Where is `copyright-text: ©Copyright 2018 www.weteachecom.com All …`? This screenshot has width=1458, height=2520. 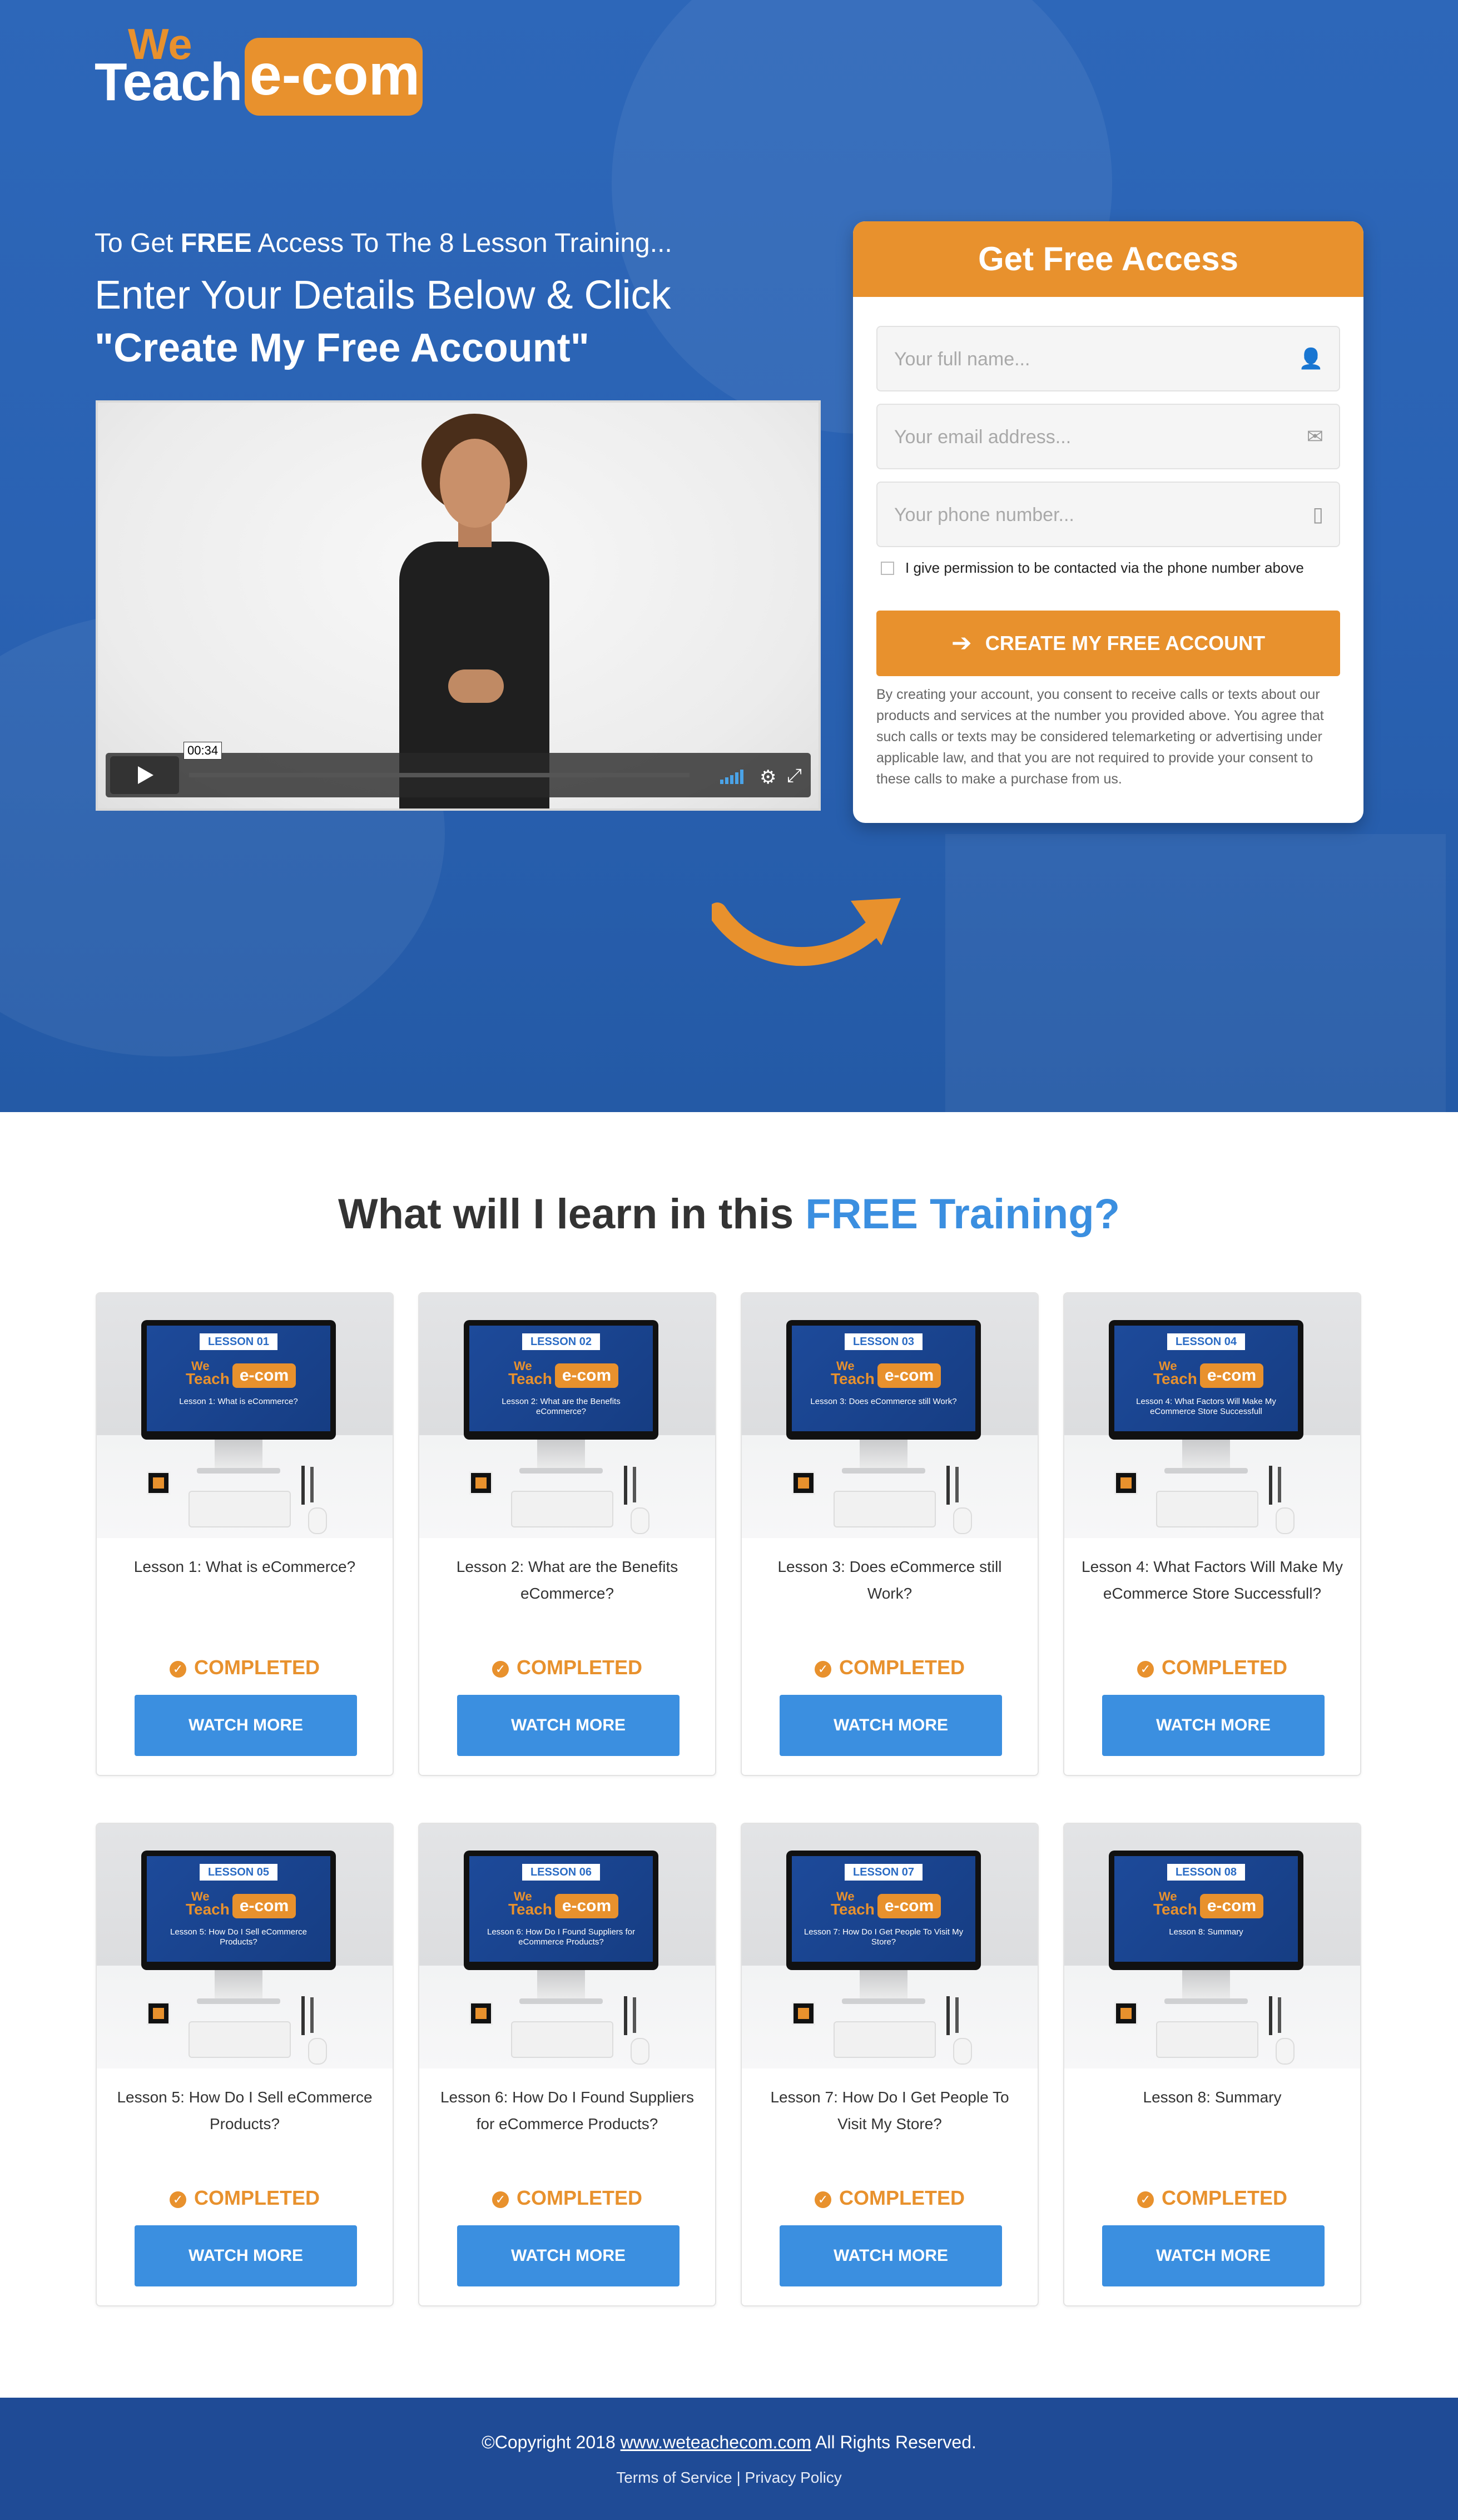
copyright-text: ©Copyright 2018 www.weteachecom.com All … is located at coordinates (729, 2442).